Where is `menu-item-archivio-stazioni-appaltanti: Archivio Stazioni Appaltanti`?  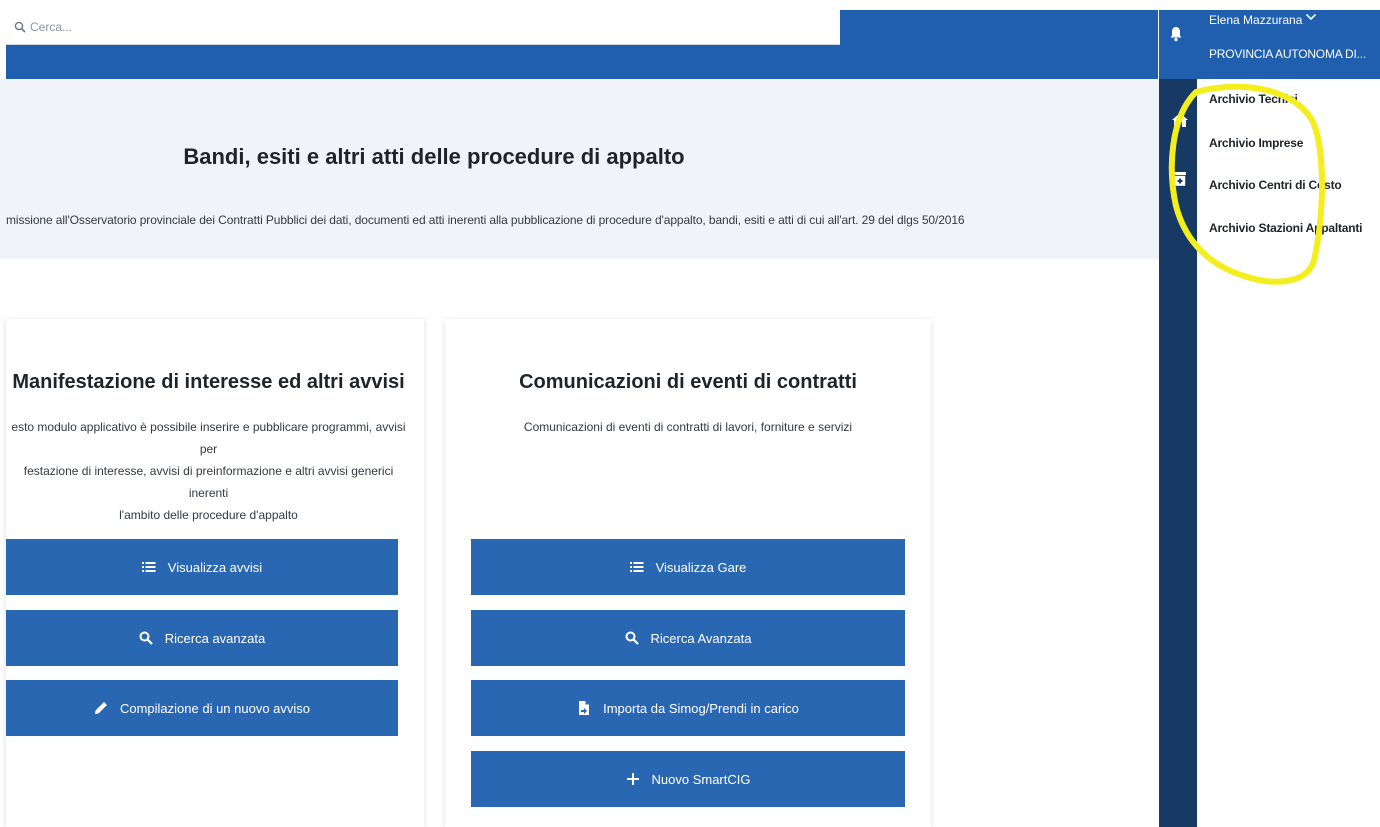 menu-item-archivio-stazioni-appaltanti: Archivio Stazioni Appaltanti is located at coordinates (1286, 228).